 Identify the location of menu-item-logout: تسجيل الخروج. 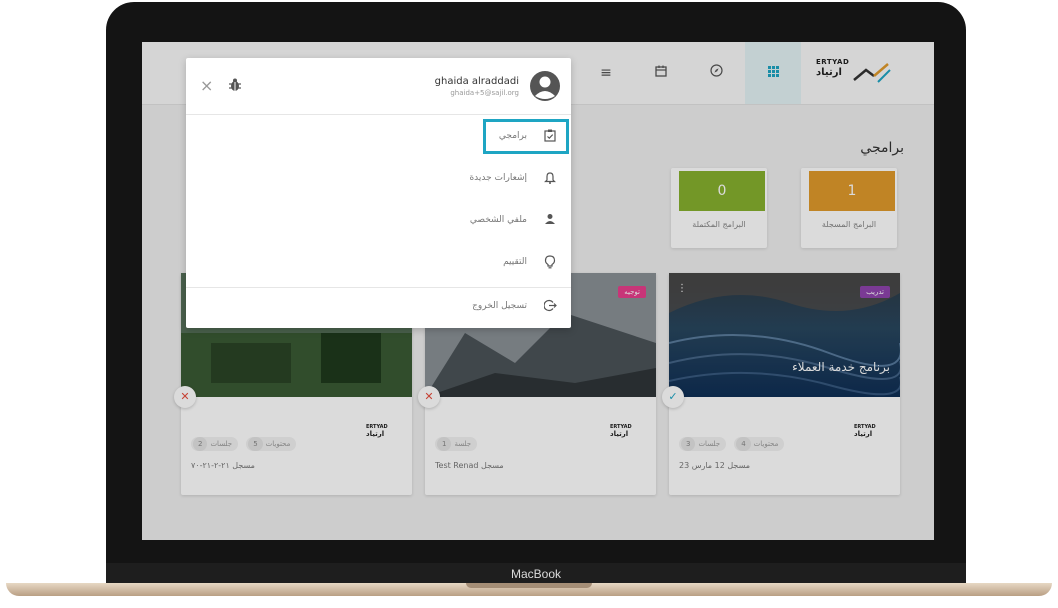
(378, 308).